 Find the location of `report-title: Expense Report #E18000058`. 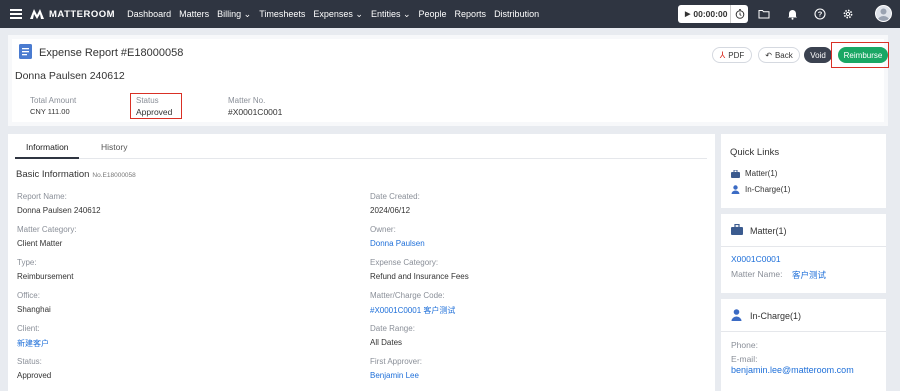

report-title: Expense Report #E18000058 is located at coordinates (111, 53).